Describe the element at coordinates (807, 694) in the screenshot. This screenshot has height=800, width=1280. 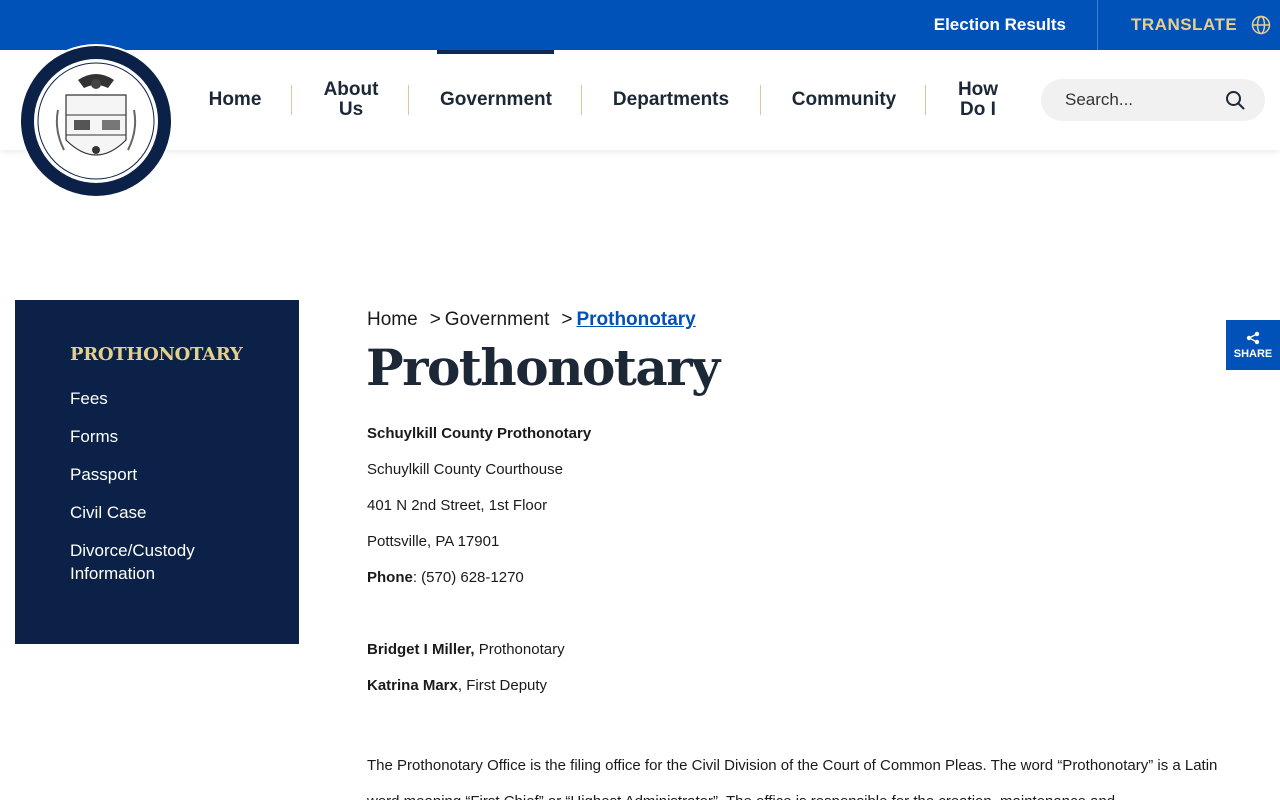
I see `staff-row: Katrina Marx, First Deputy` at that location.